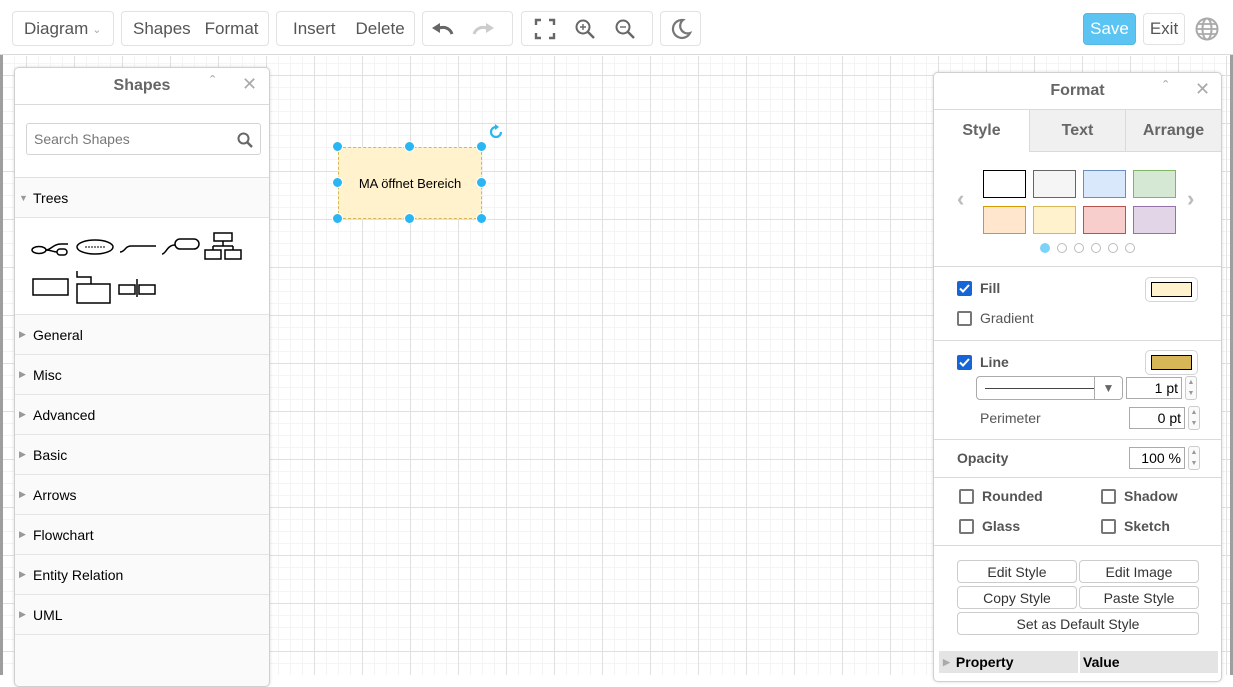 This screenshot has height=687, width=1233. What do you see at coordinates (545, 28) in the screenshot?
I see `fullscreen-button` at bounding box center [545, 28].